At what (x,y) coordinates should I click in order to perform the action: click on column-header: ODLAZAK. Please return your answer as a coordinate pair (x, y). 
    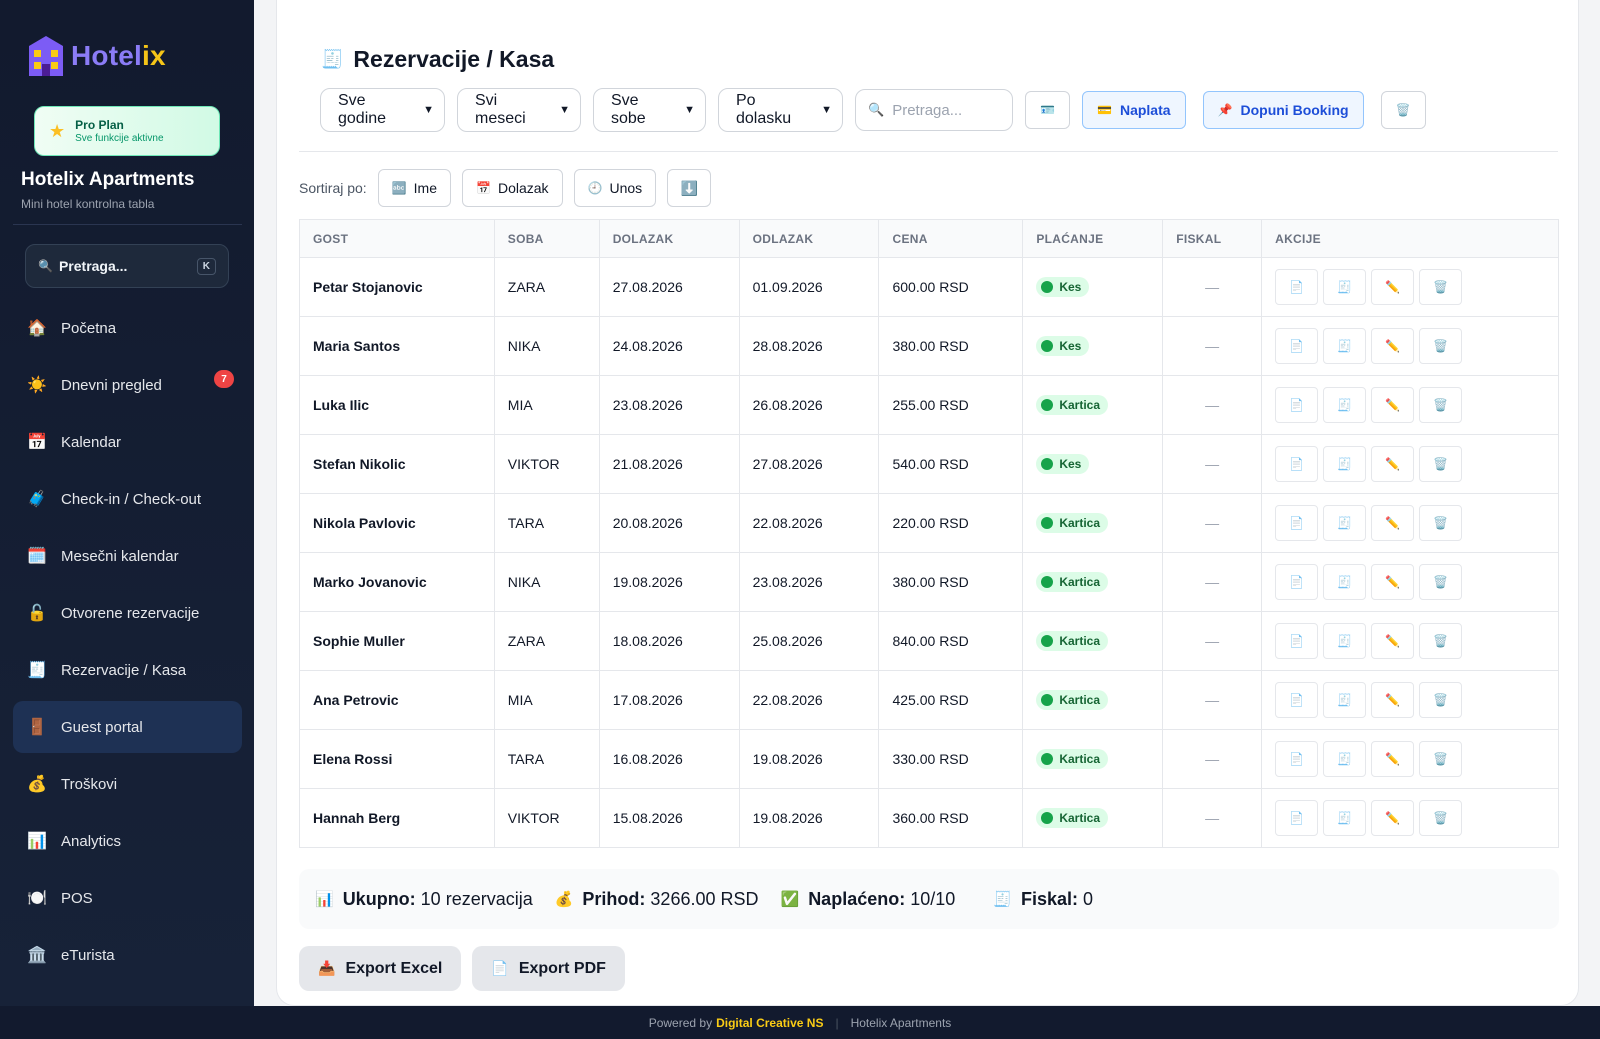
    Looking at the image, I should click on (809, 238).